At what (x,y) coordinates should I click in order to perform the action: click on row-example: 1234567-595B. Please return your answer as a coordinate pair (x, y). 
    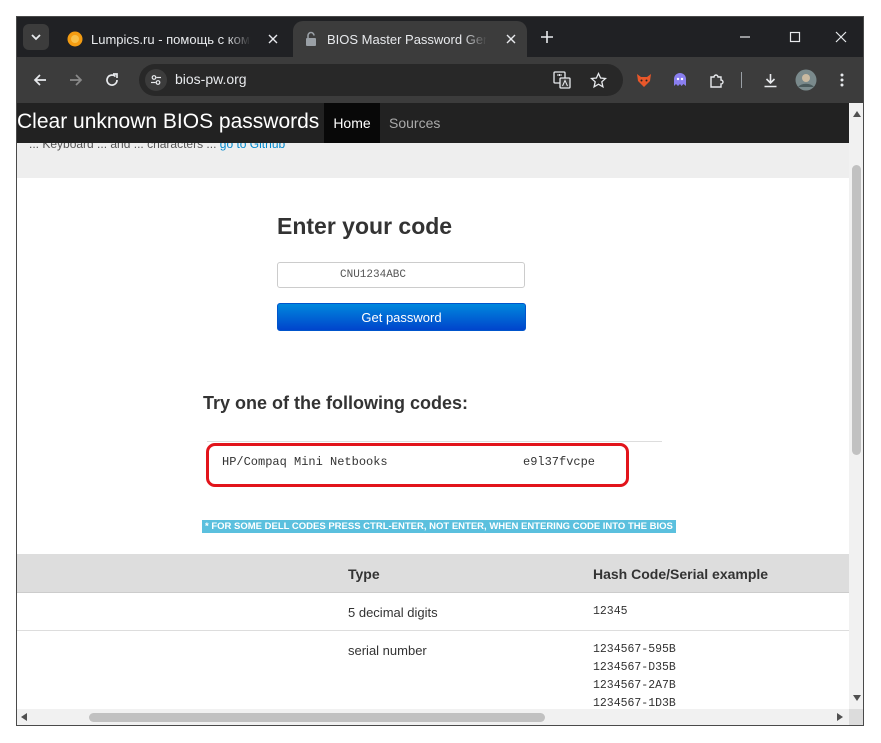
    Looking at the image, I should click on (634, 649).